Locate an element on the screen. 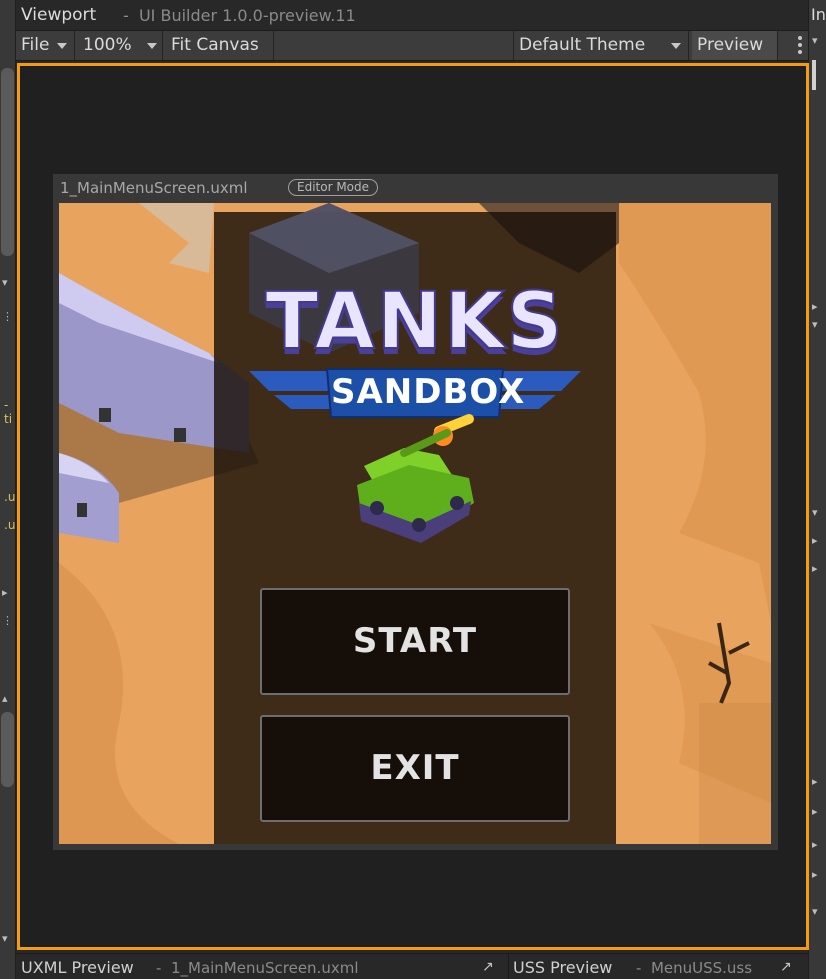 This screenshot has height=979, width=826. left-panel-edge: ▾ ⋮ -ti .u .u ▸ ⋮ ▴ ▾ is located at coordinates (8, 489).